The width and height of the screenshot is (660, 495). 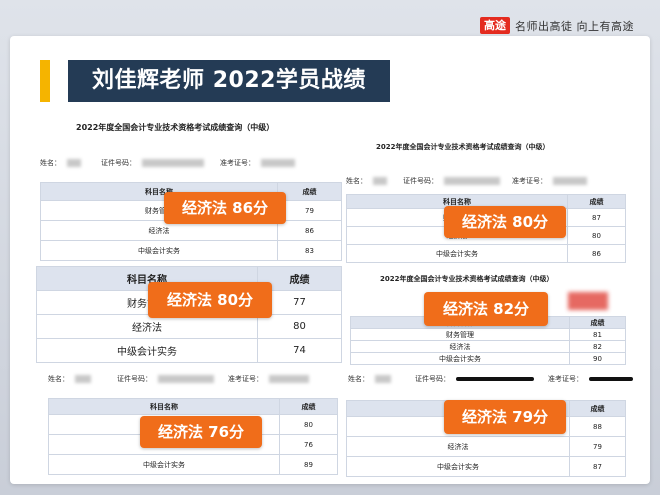 What do you see at coordinates (164, 406) in the screenshot?
I see `subject-header: 科目名称` at bounding box center [164, 406].